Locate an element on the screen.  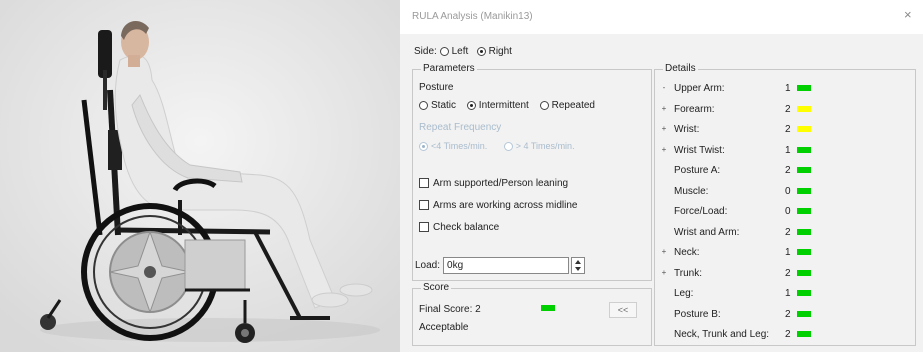
details-row: Force/Load: 0 is located at coordinates (786, 213).